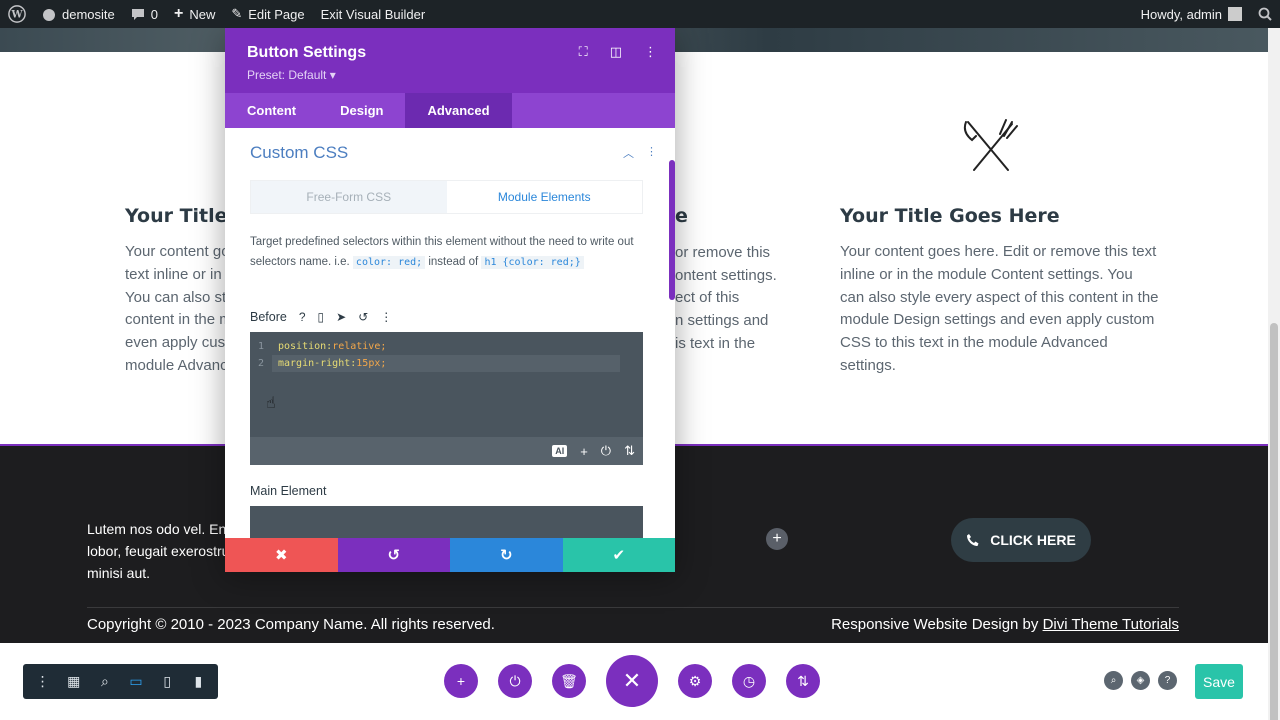 The width and height of the screenshot is (1280, 720). Describe the element at coordinates (1235, 14) in the screenshot. I see `avatar` at that location.